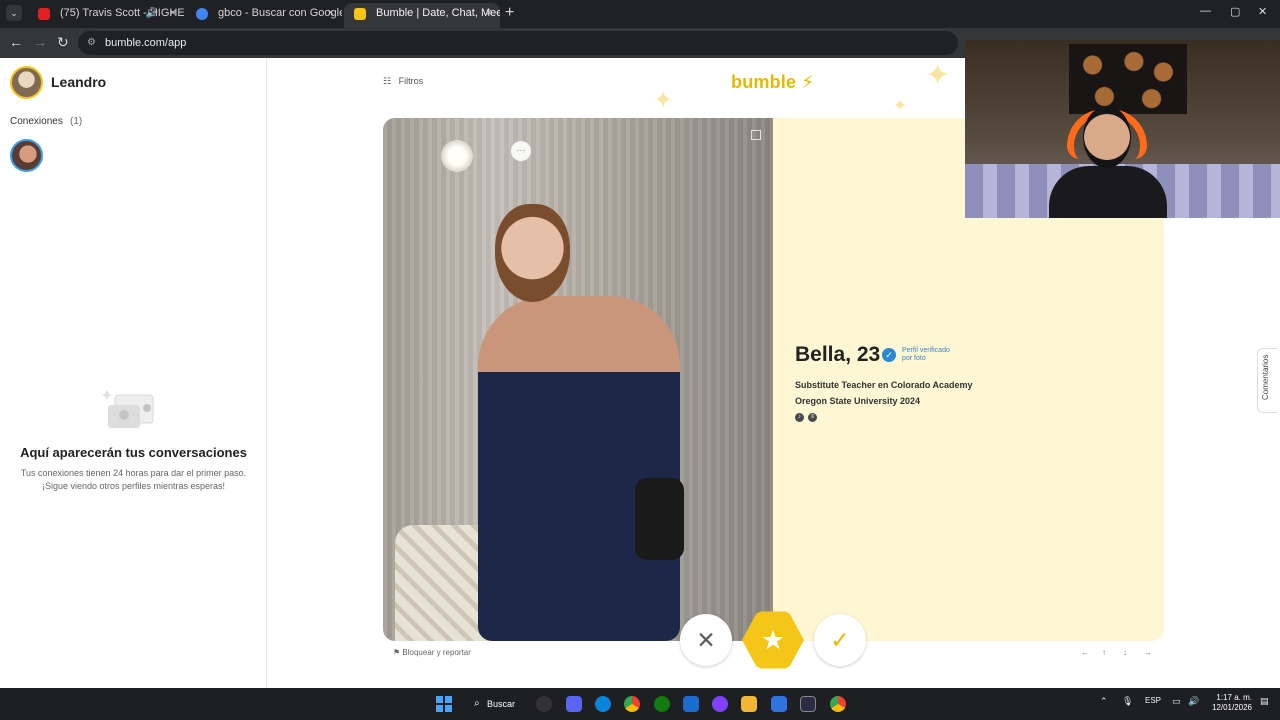 The height and width of the screenshot is (720, 1280). I want to click on windows-start-icon, so click(444, 704).